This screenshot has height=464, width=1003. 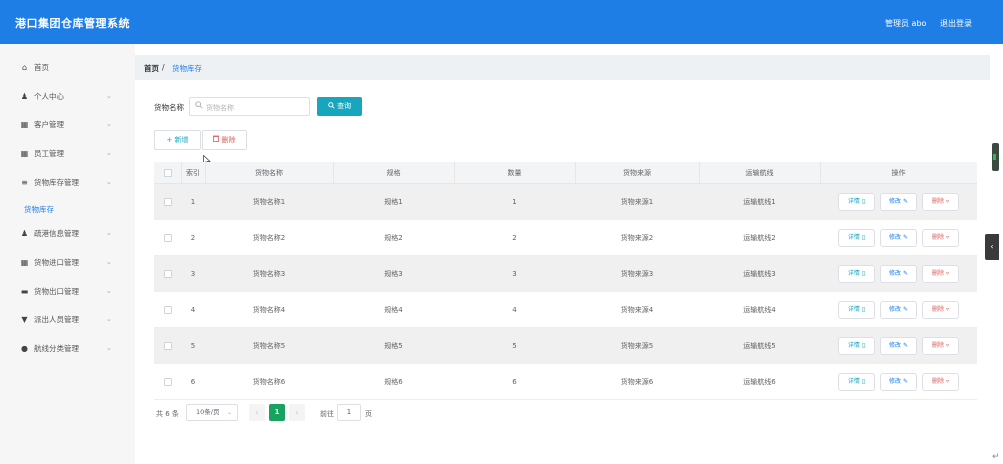 I want to click on sidebar-item-home: ⌂ 首页, so click(x=67, y=67).